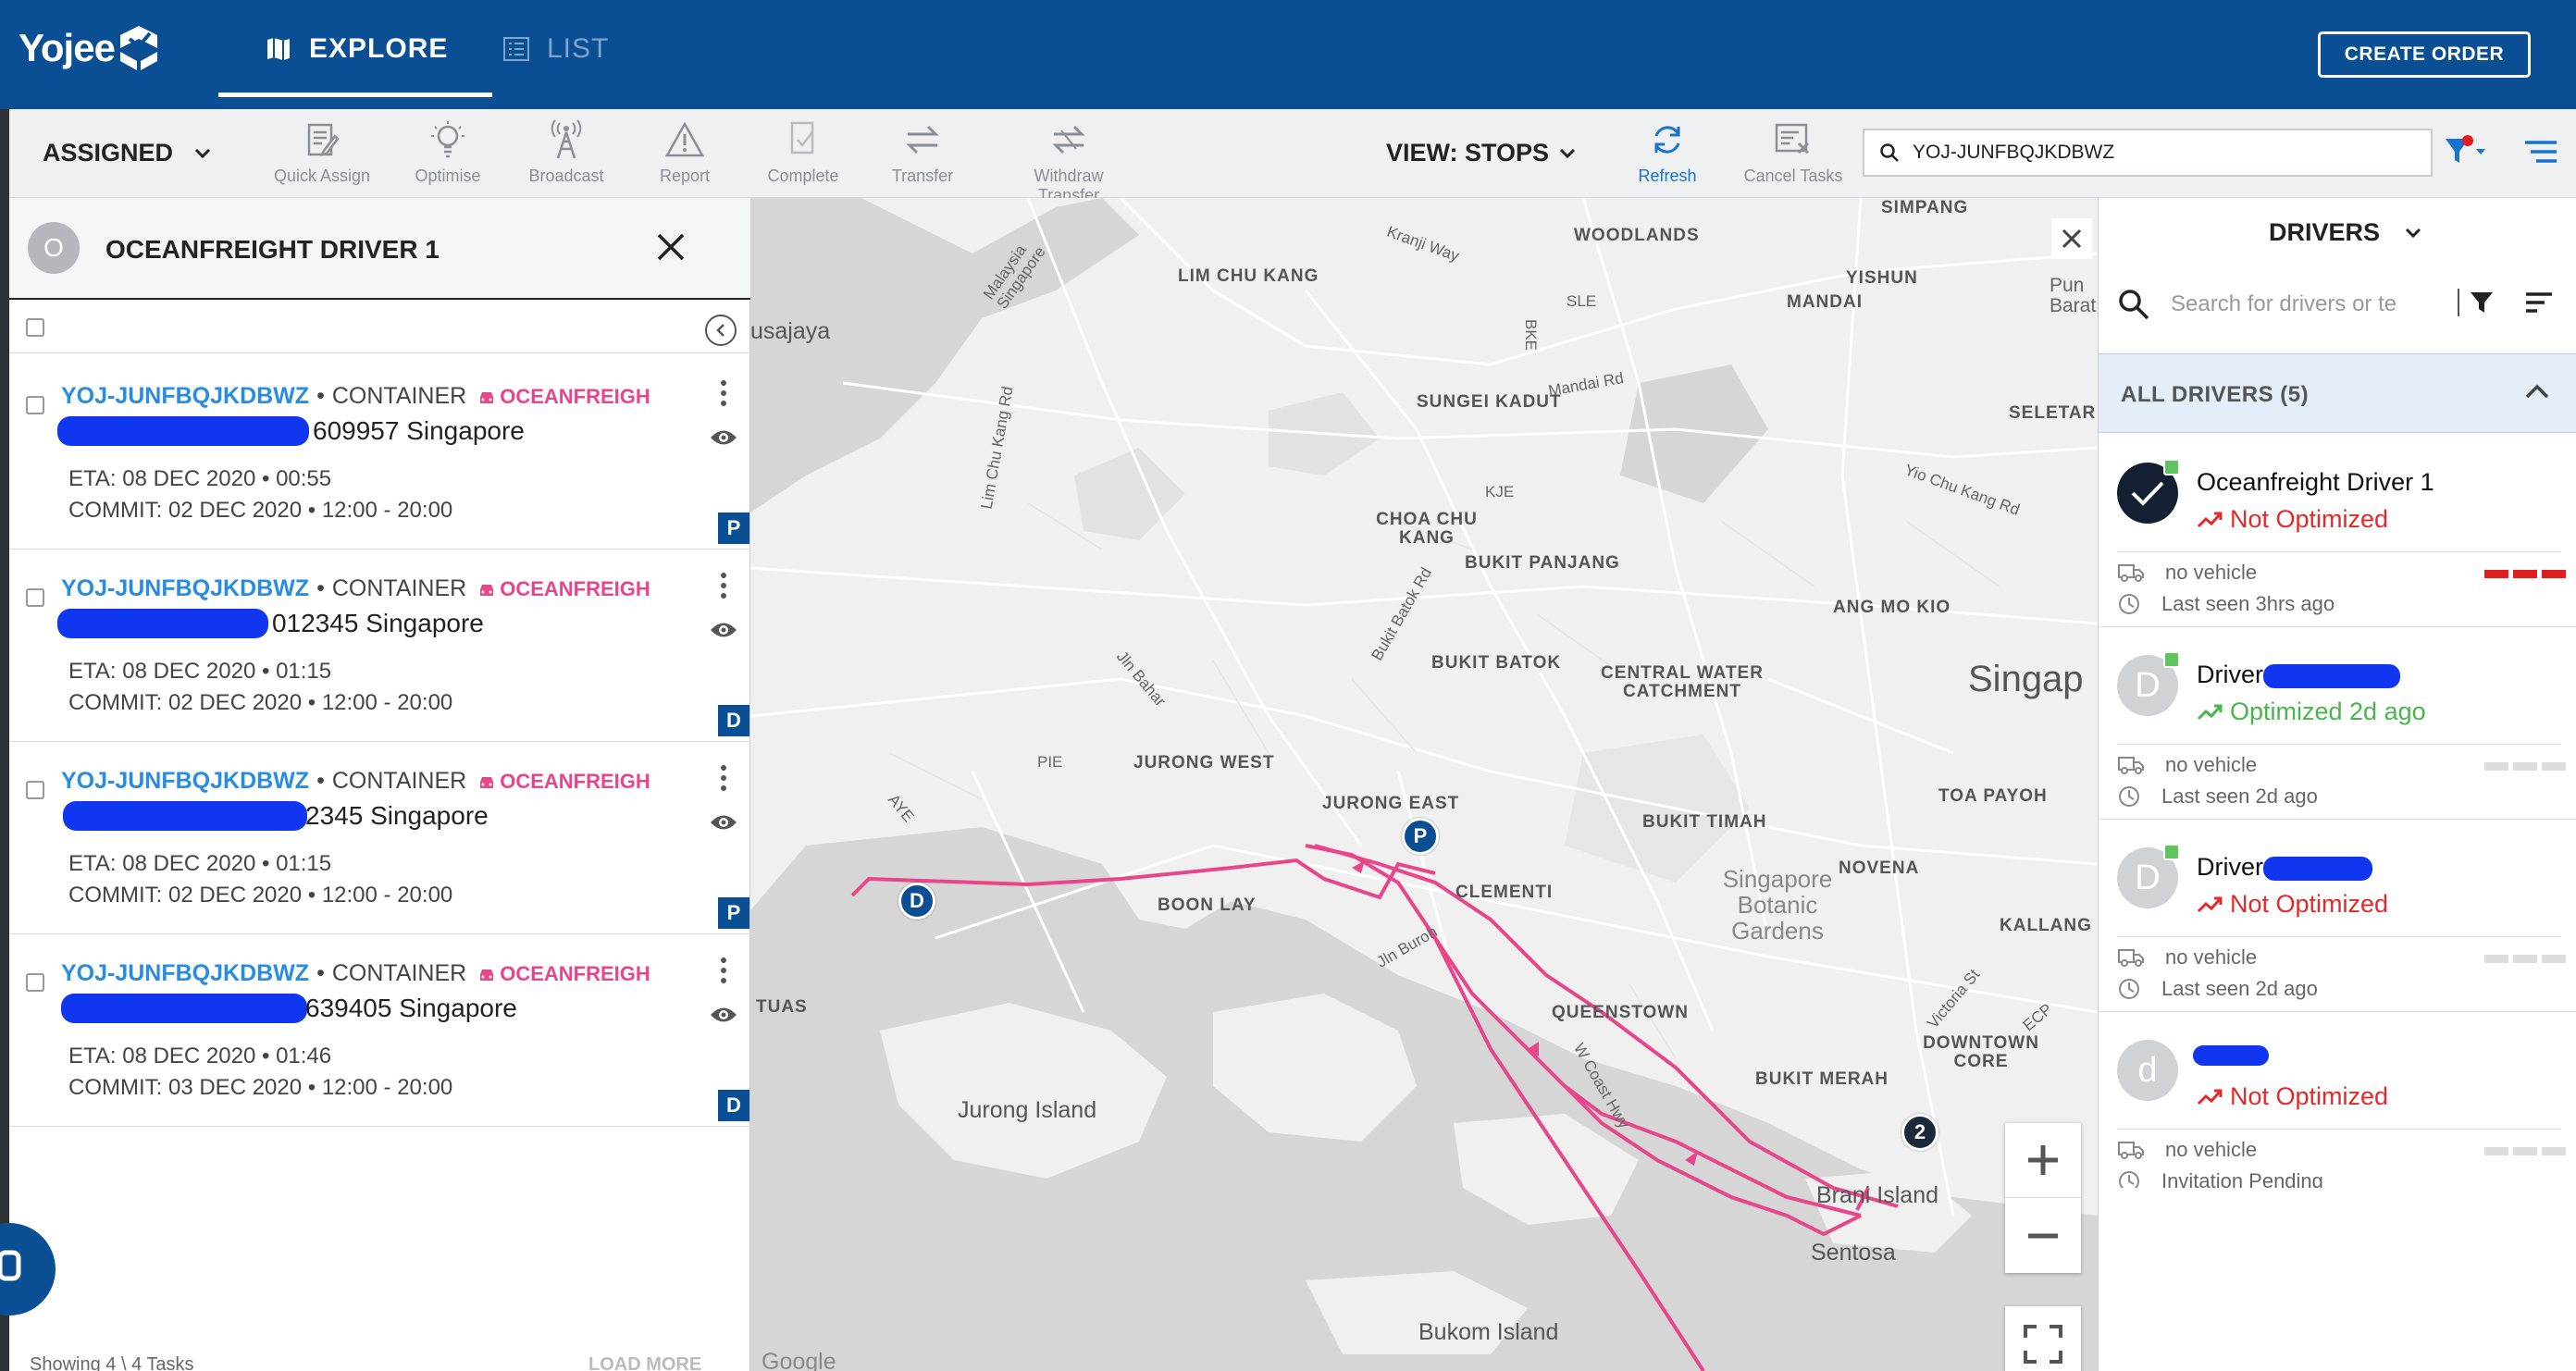 The width and height of the screenshot is (2576, 1371). I want to click on map-cluster-marker: 2, so click(1920, 1133).